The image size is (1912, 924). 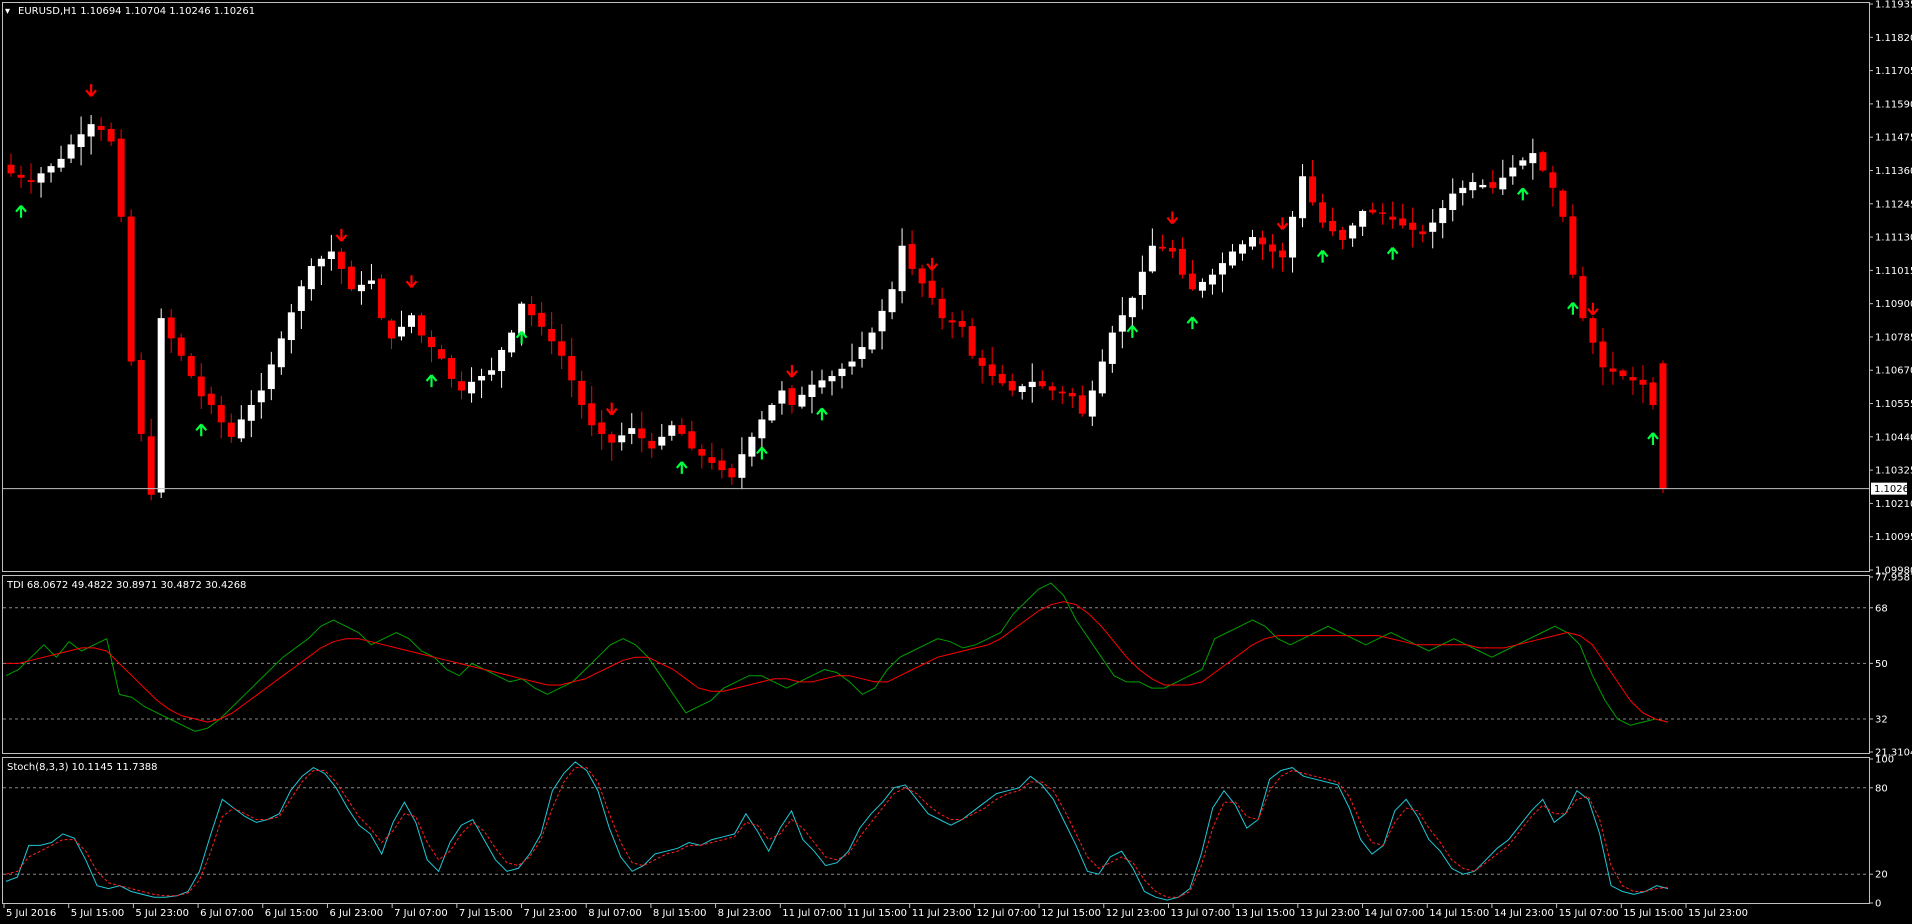 What do you see at coordinates (745, 913) in the screenshot?
I see `time-tick-label: 8 Jul 23:00` at bounding box center [745, 913].